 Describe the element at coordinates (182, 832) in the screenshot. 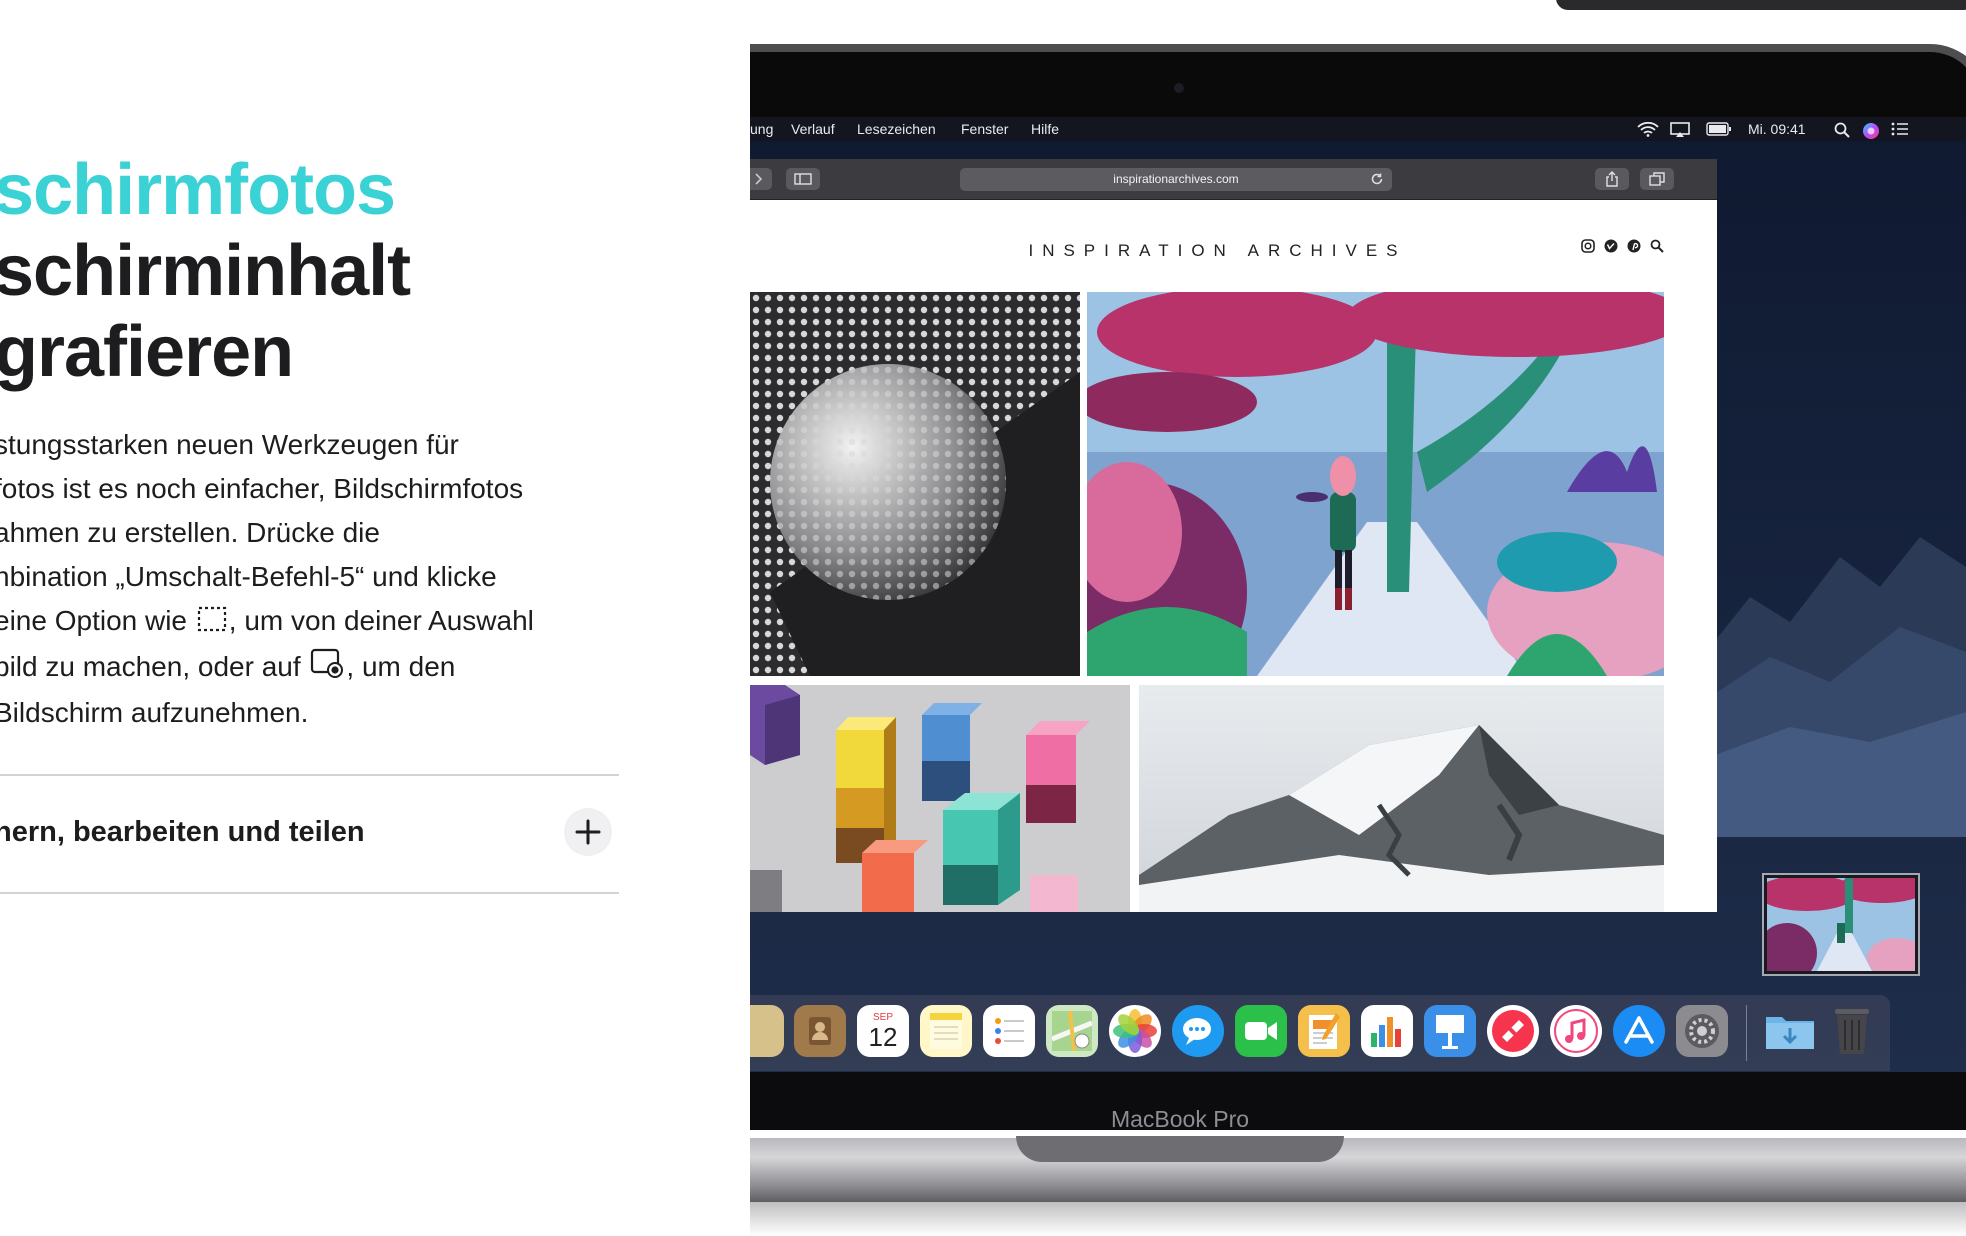

I see `accordion-label: hern, bearbeiten und teilen` at that location.